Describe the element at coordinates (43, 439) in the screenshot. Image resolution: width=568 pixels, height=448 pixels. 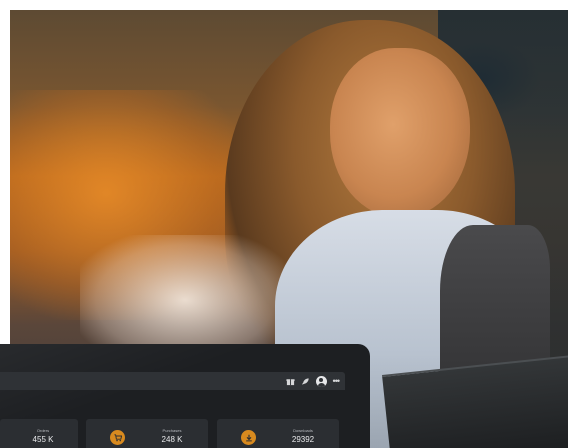
I see `stat-value: 455 K` at that location.